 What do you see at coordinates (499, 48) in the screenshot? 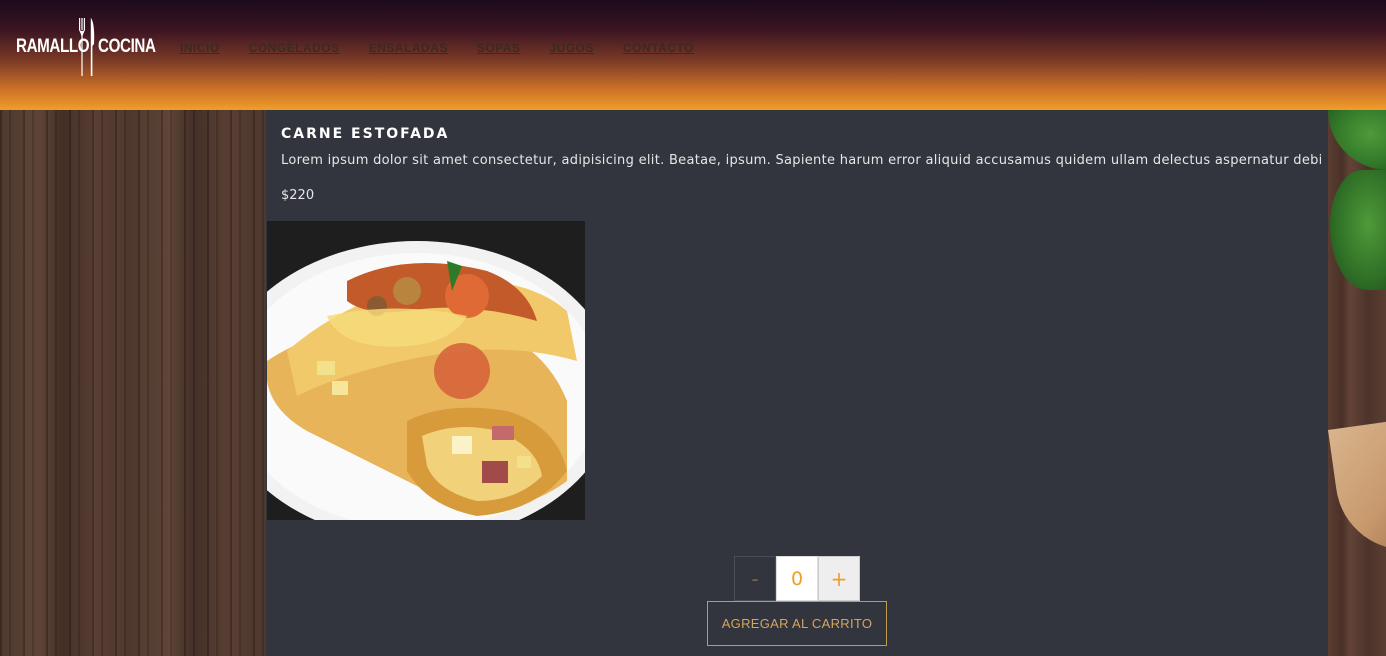
I see `nav-link-sopas: SOPAS` at bounding box center [499, 48].